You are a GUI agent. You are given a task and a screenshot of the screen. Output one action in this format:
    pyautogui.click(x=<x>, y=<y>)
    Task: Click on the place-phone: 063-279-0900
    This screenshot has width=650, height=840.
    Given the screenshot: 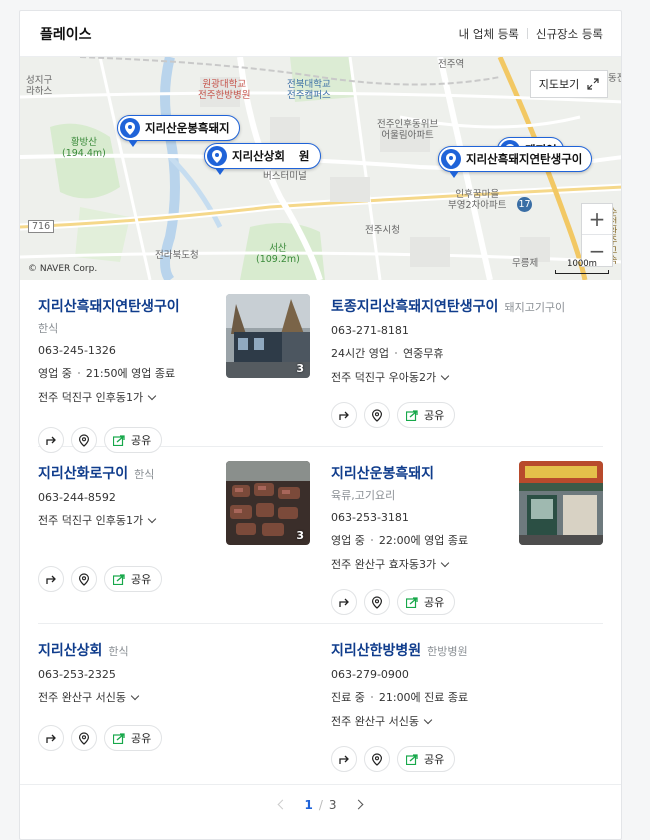 What is the action you would take?
    pyautogui.click(x=467, y=674)
    